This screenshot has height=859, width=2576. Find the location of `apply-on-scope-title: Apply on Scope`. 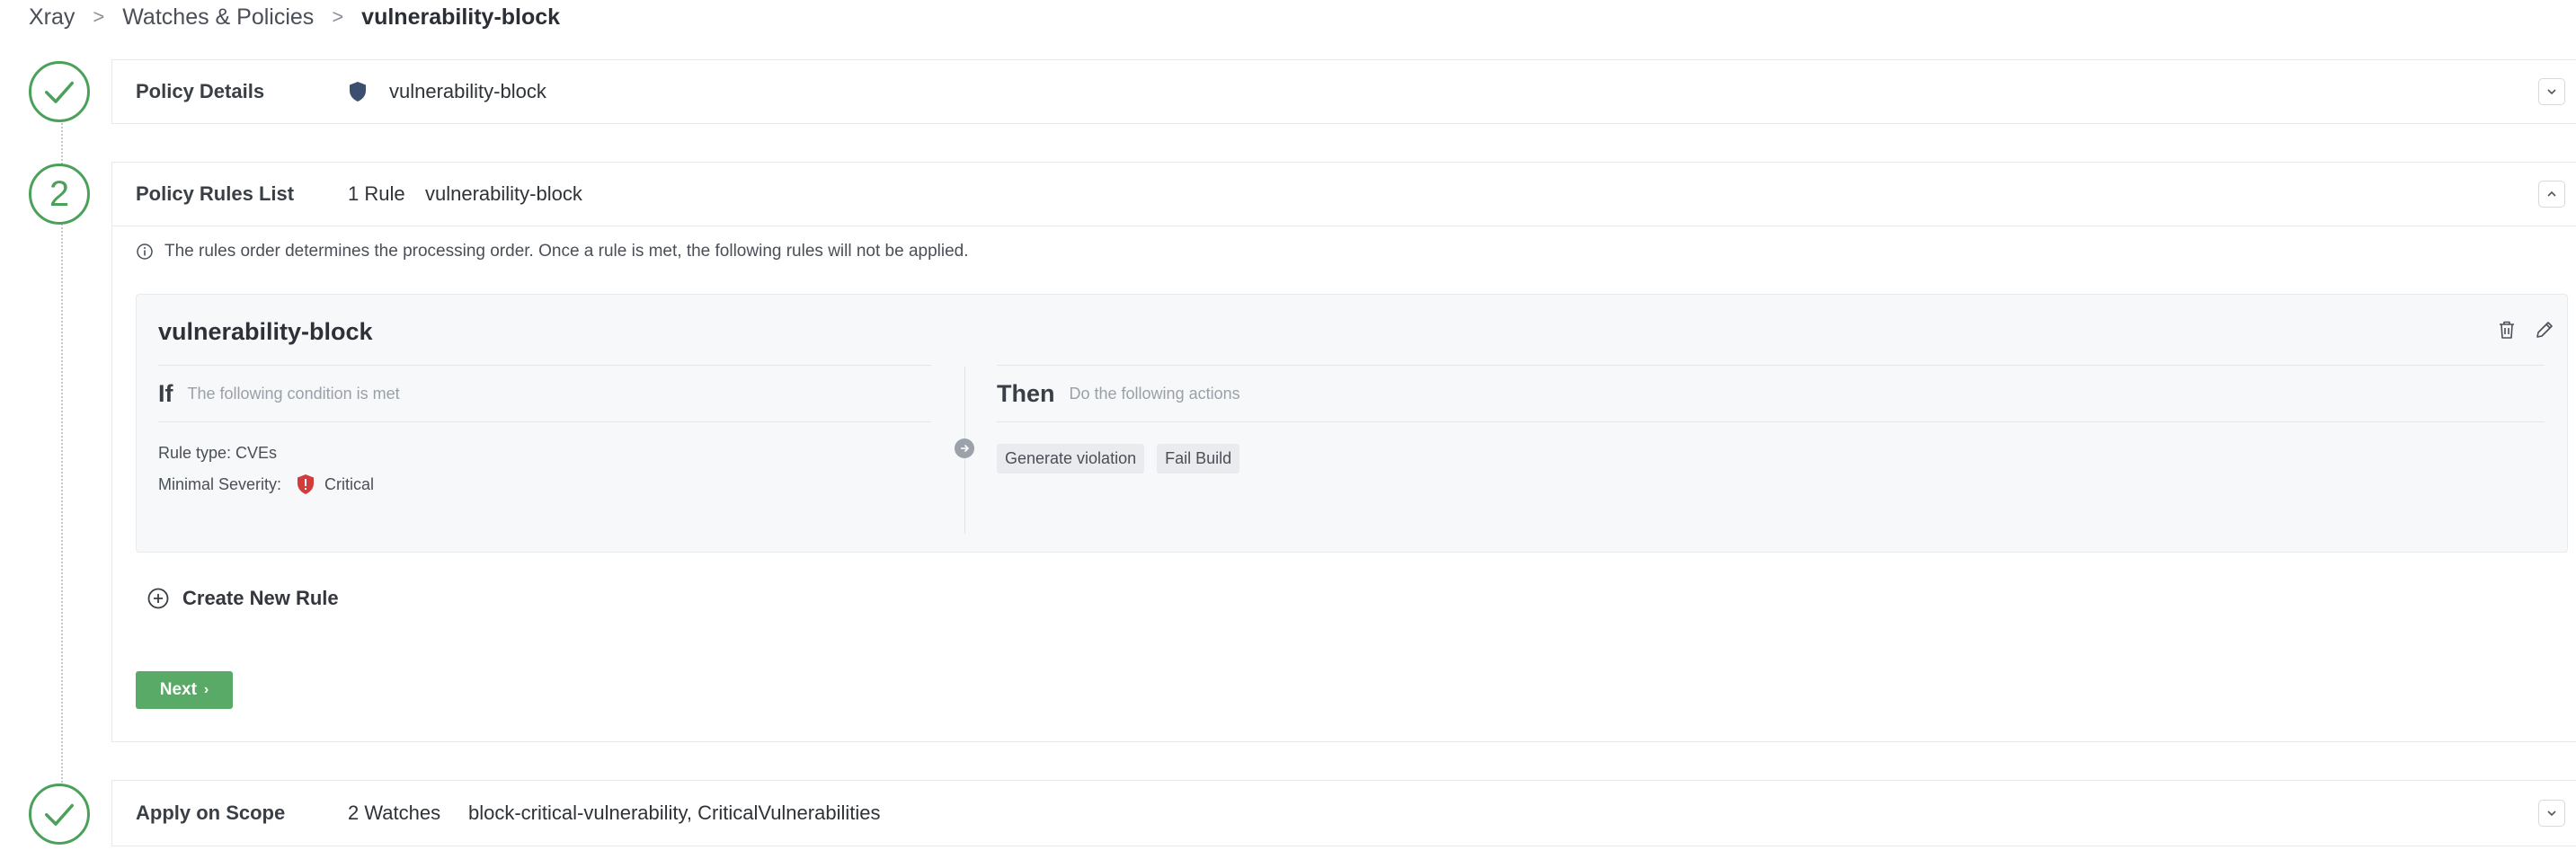

apply-on-scope-title: Apply on Scope is located at coordinates (211, 812).